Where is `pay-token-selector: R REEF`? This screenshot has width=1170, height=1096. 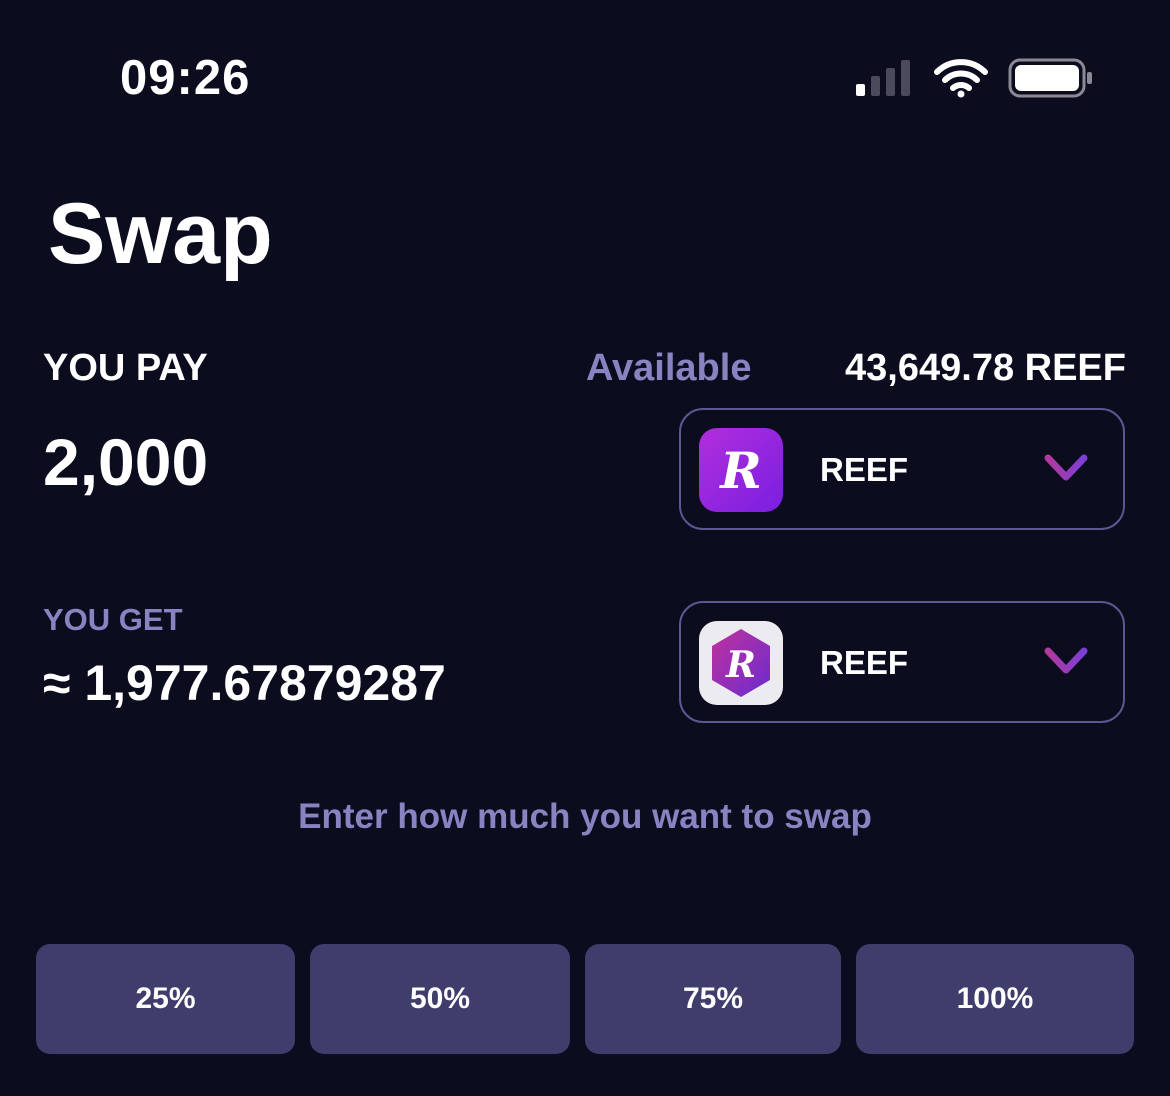
pay-token-selector: R REEF is located at coordinates (902, 469).